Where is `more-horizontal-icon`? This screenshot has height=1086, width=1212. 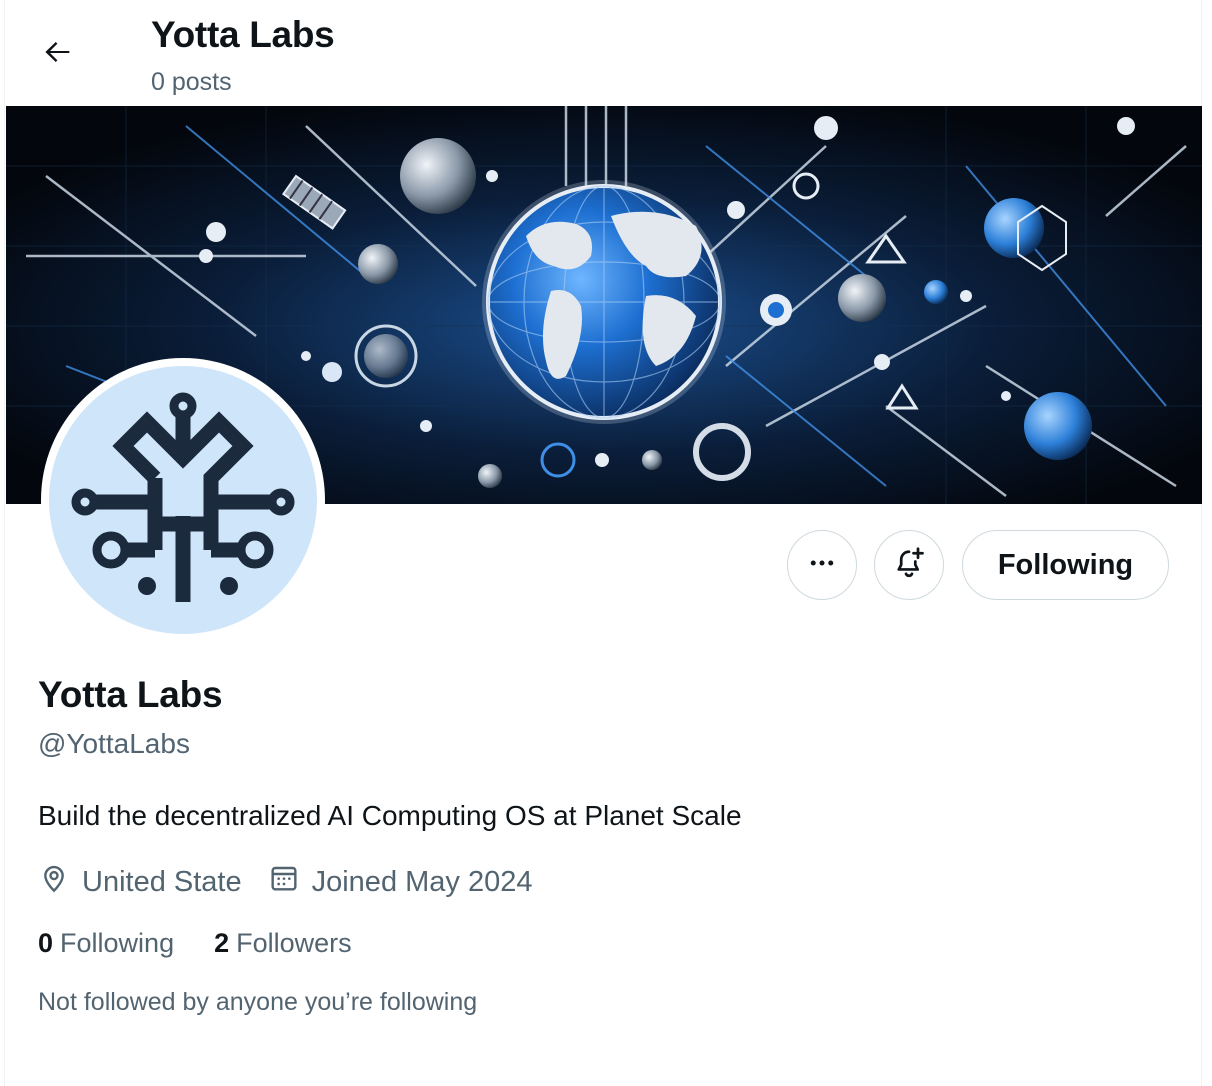 more-horizontal-icon is located at coordinates (822, 565).